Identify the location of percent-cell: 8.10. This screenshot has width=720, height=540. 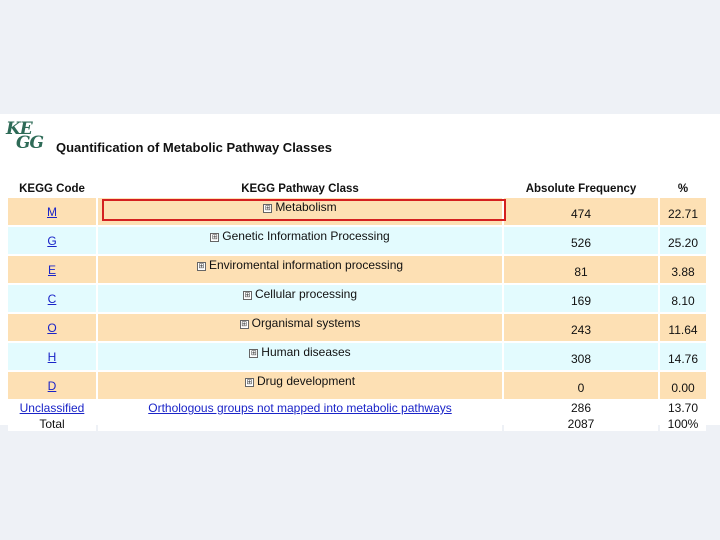
(683, 298).